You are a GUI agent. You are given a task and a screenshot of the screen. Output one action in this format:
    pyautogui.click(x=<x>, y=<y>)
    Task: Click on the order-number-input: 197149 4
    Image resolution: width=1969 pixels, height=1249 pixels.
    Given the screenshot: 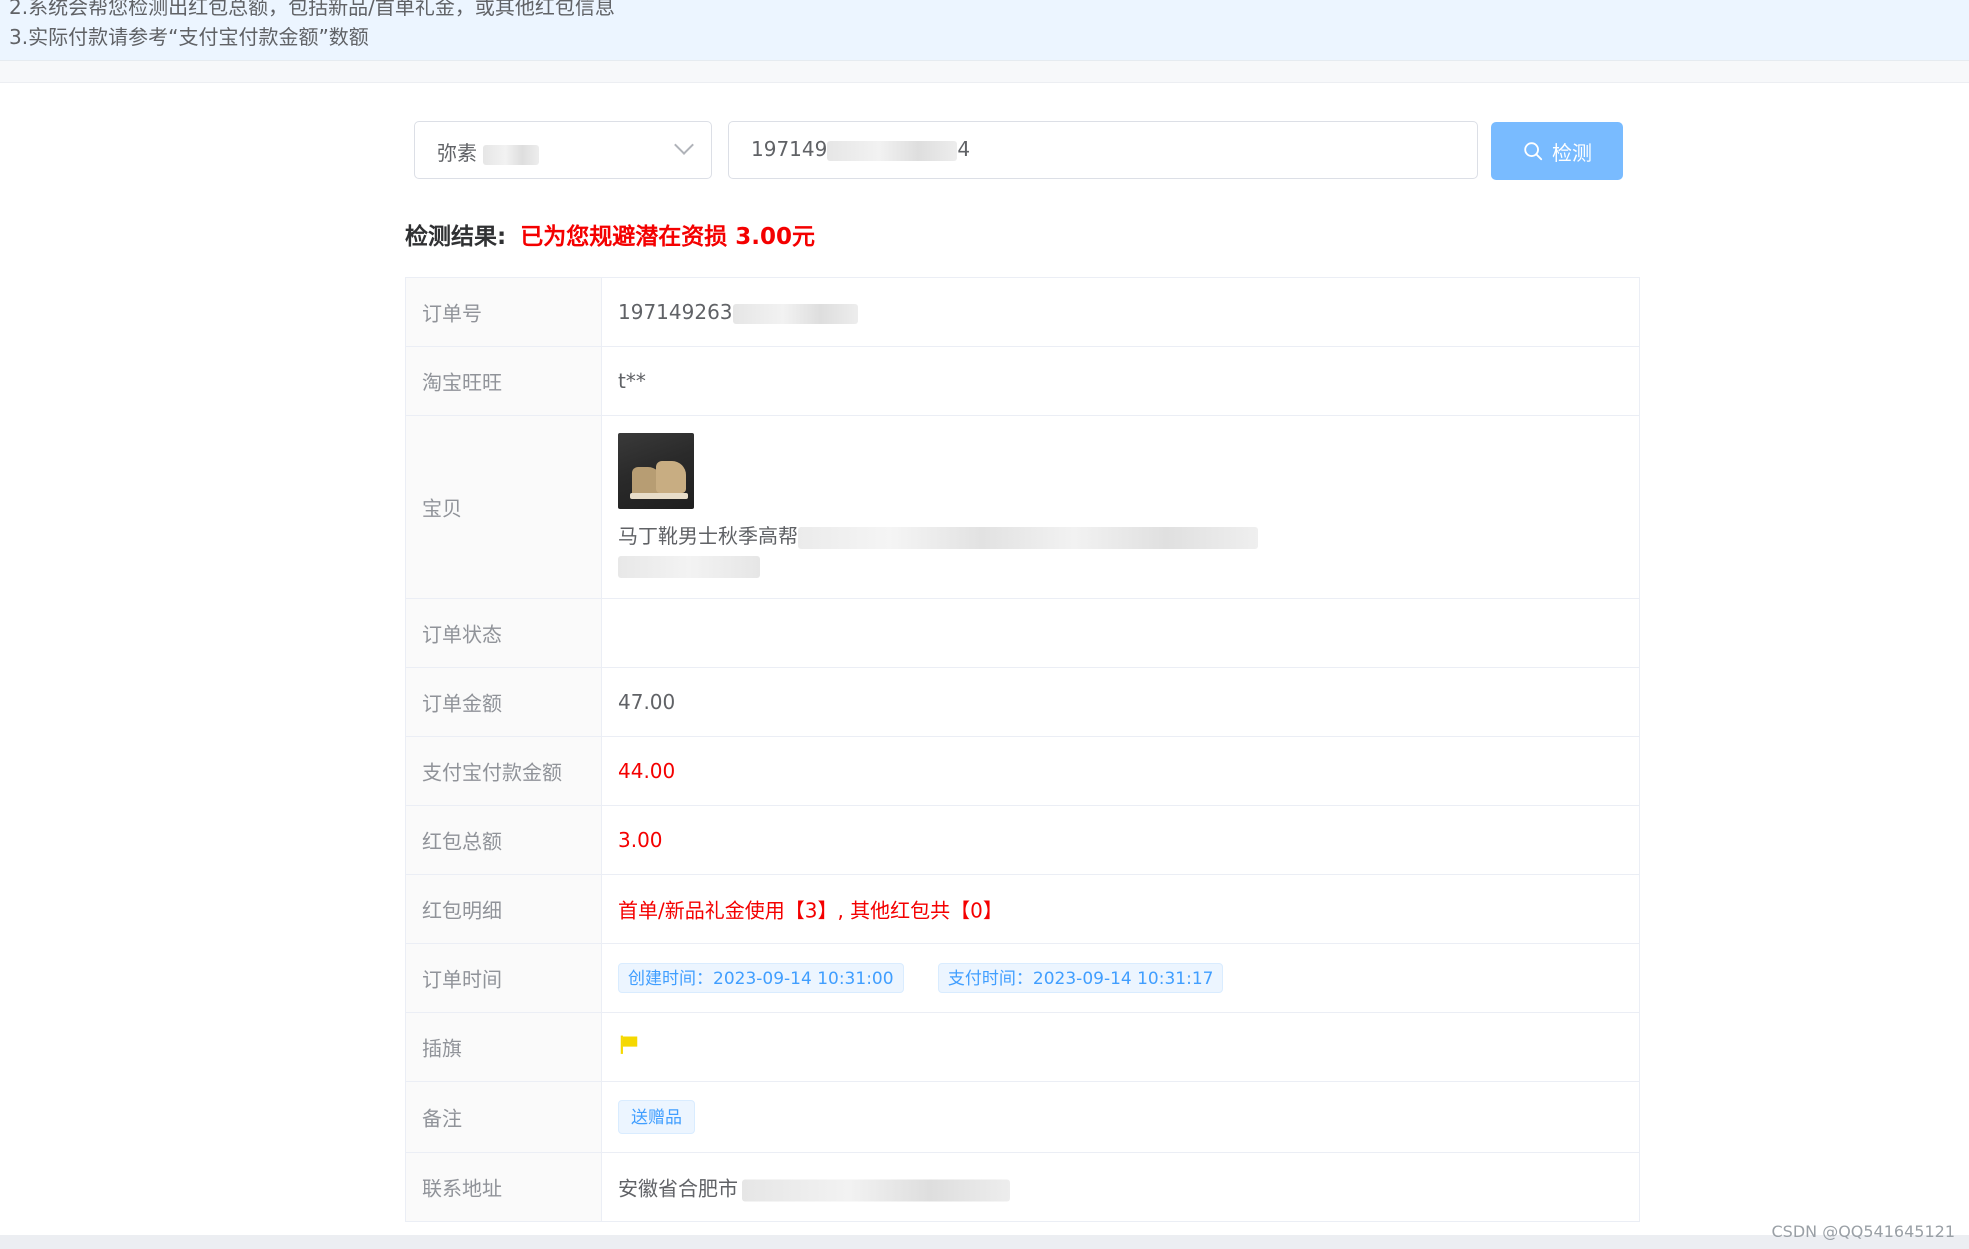 What is the action you would take?
    pyautogui.click(x=1103, y=150)
    